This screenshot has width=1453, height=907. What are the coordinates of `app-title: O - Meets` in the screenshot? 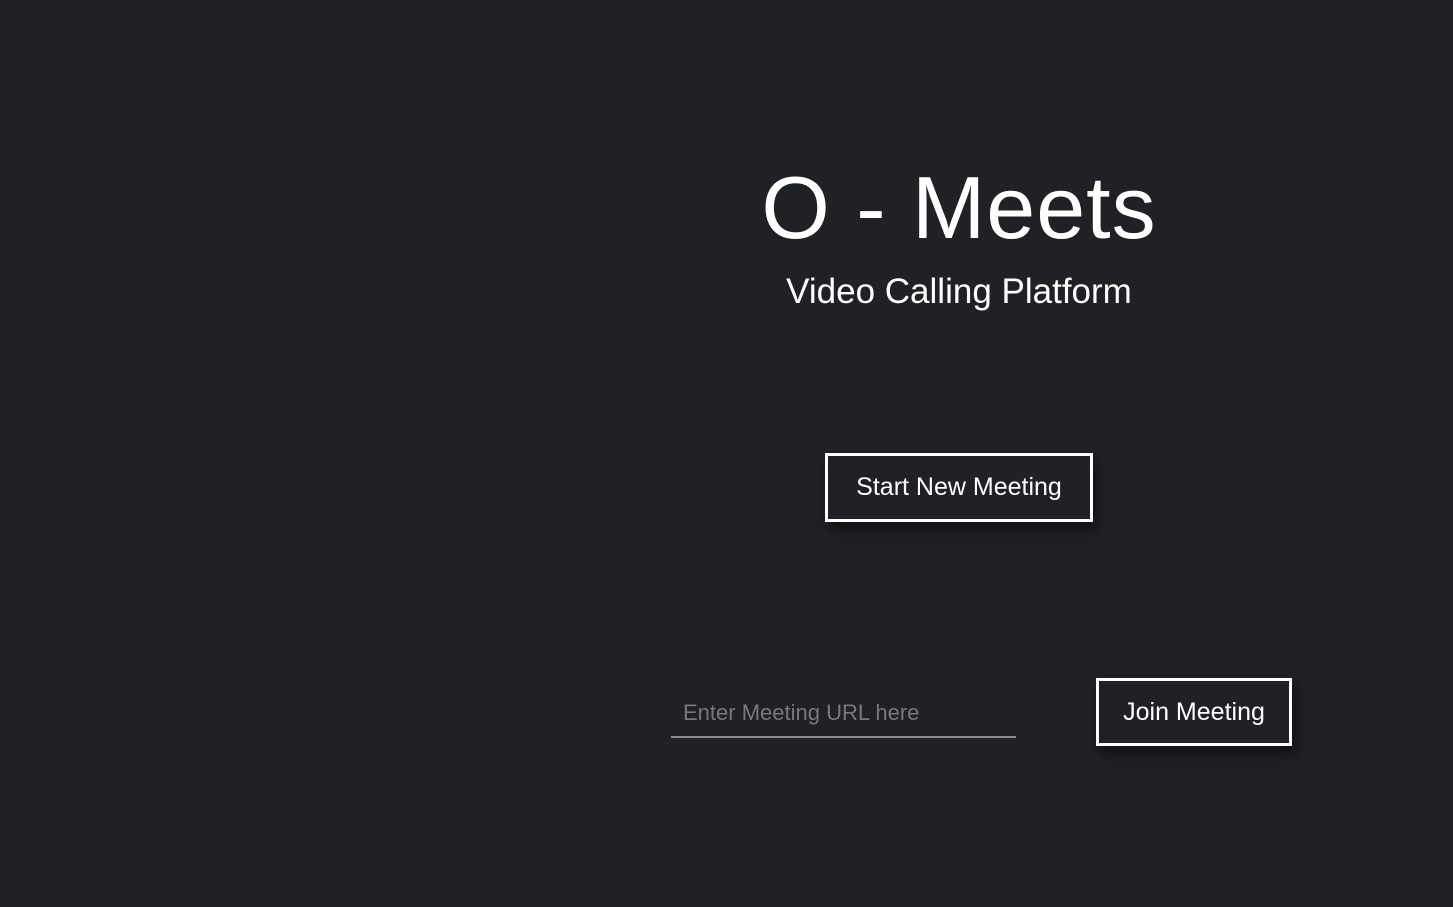 It's located at (959, 207).